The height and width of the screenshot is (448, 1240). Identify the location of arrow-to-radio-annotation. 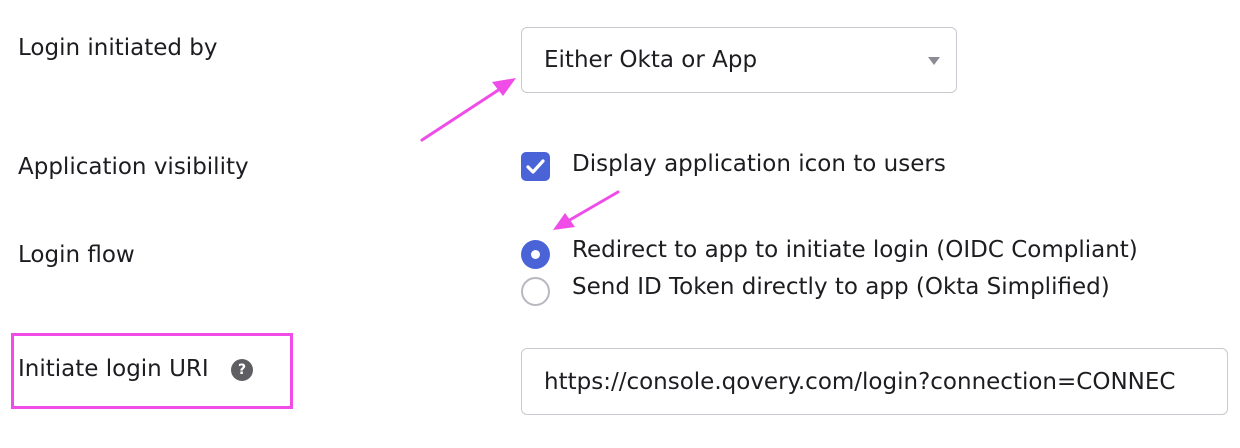
(586, 210).